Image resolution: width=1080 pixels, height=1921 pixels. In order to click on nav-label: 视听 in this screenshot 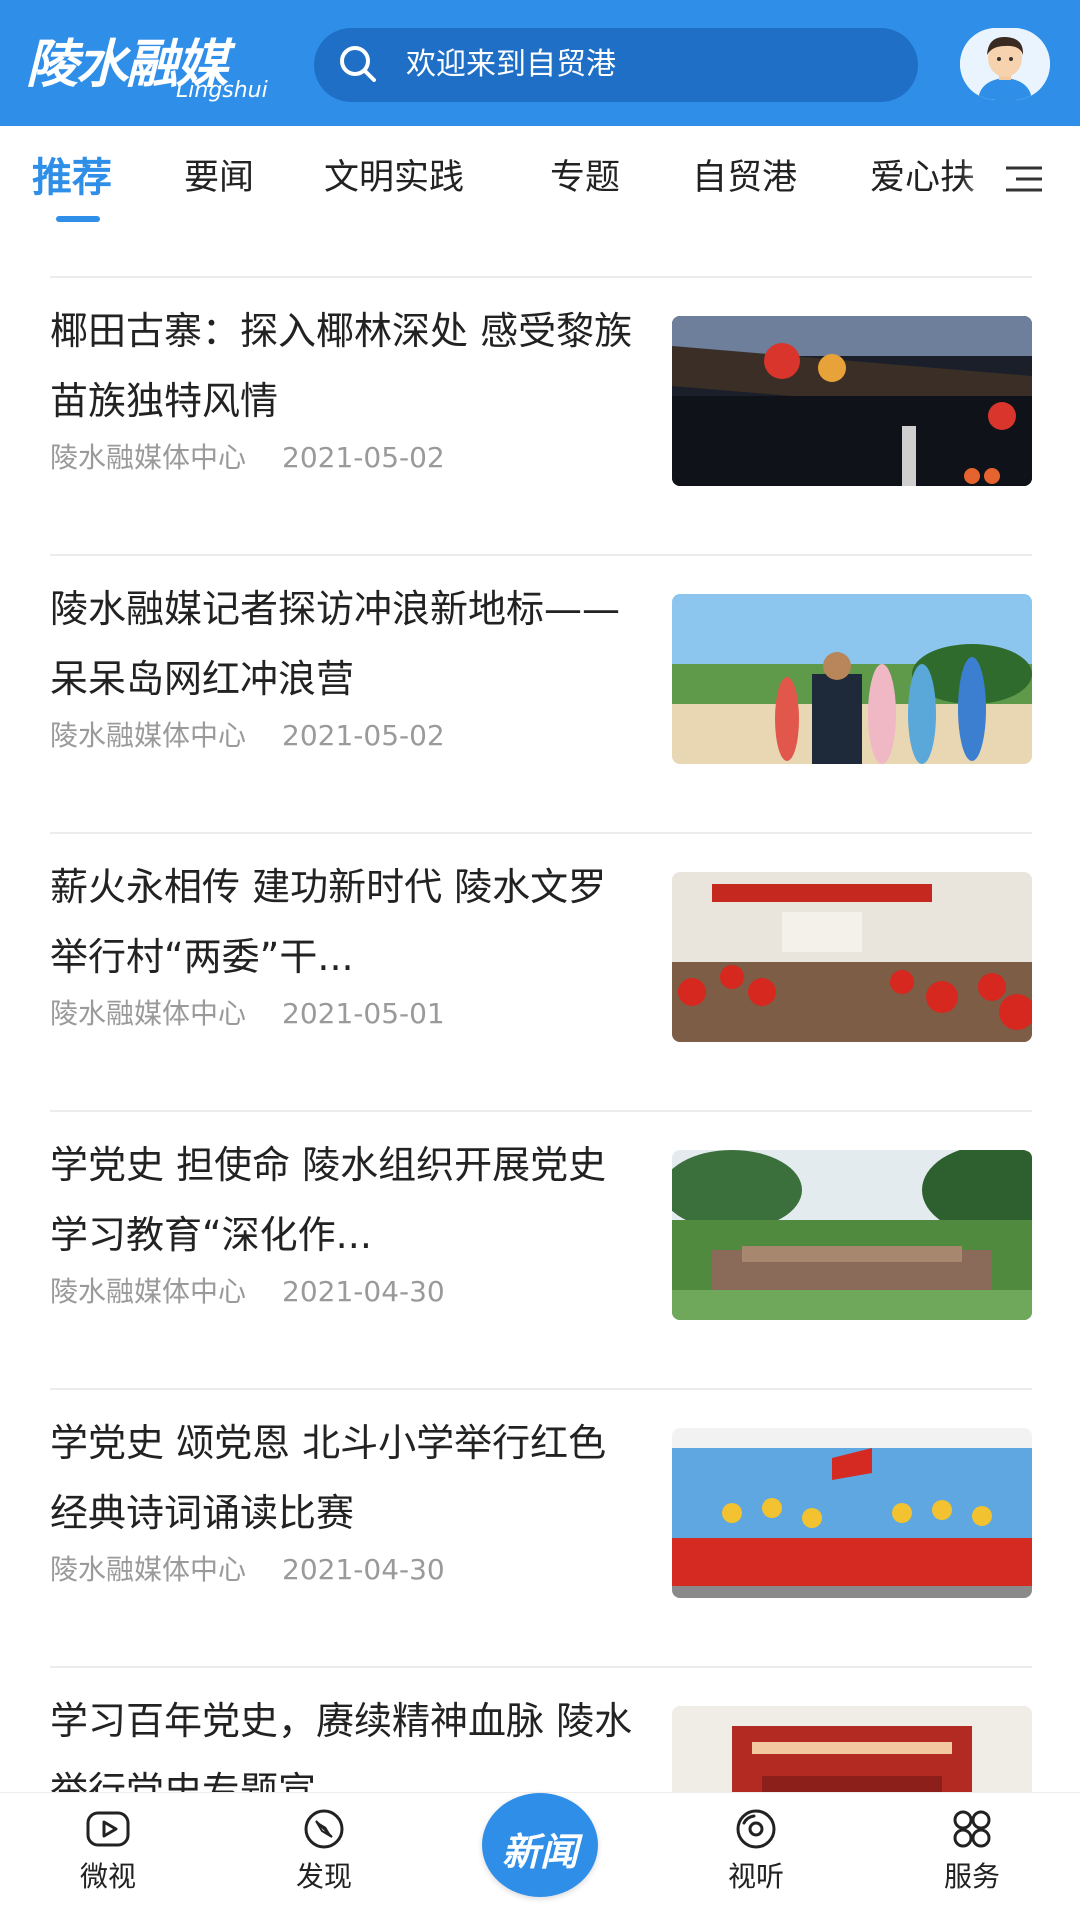, I will do `click(755, 1876)`.